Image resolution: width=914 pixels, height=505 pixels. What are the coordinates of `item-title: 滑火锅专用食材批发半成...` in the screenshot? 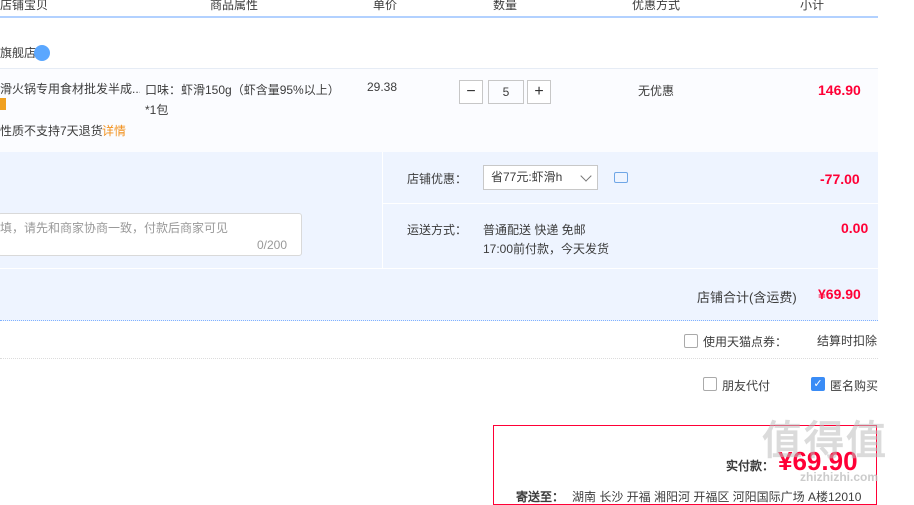 It's located at (70, 88).